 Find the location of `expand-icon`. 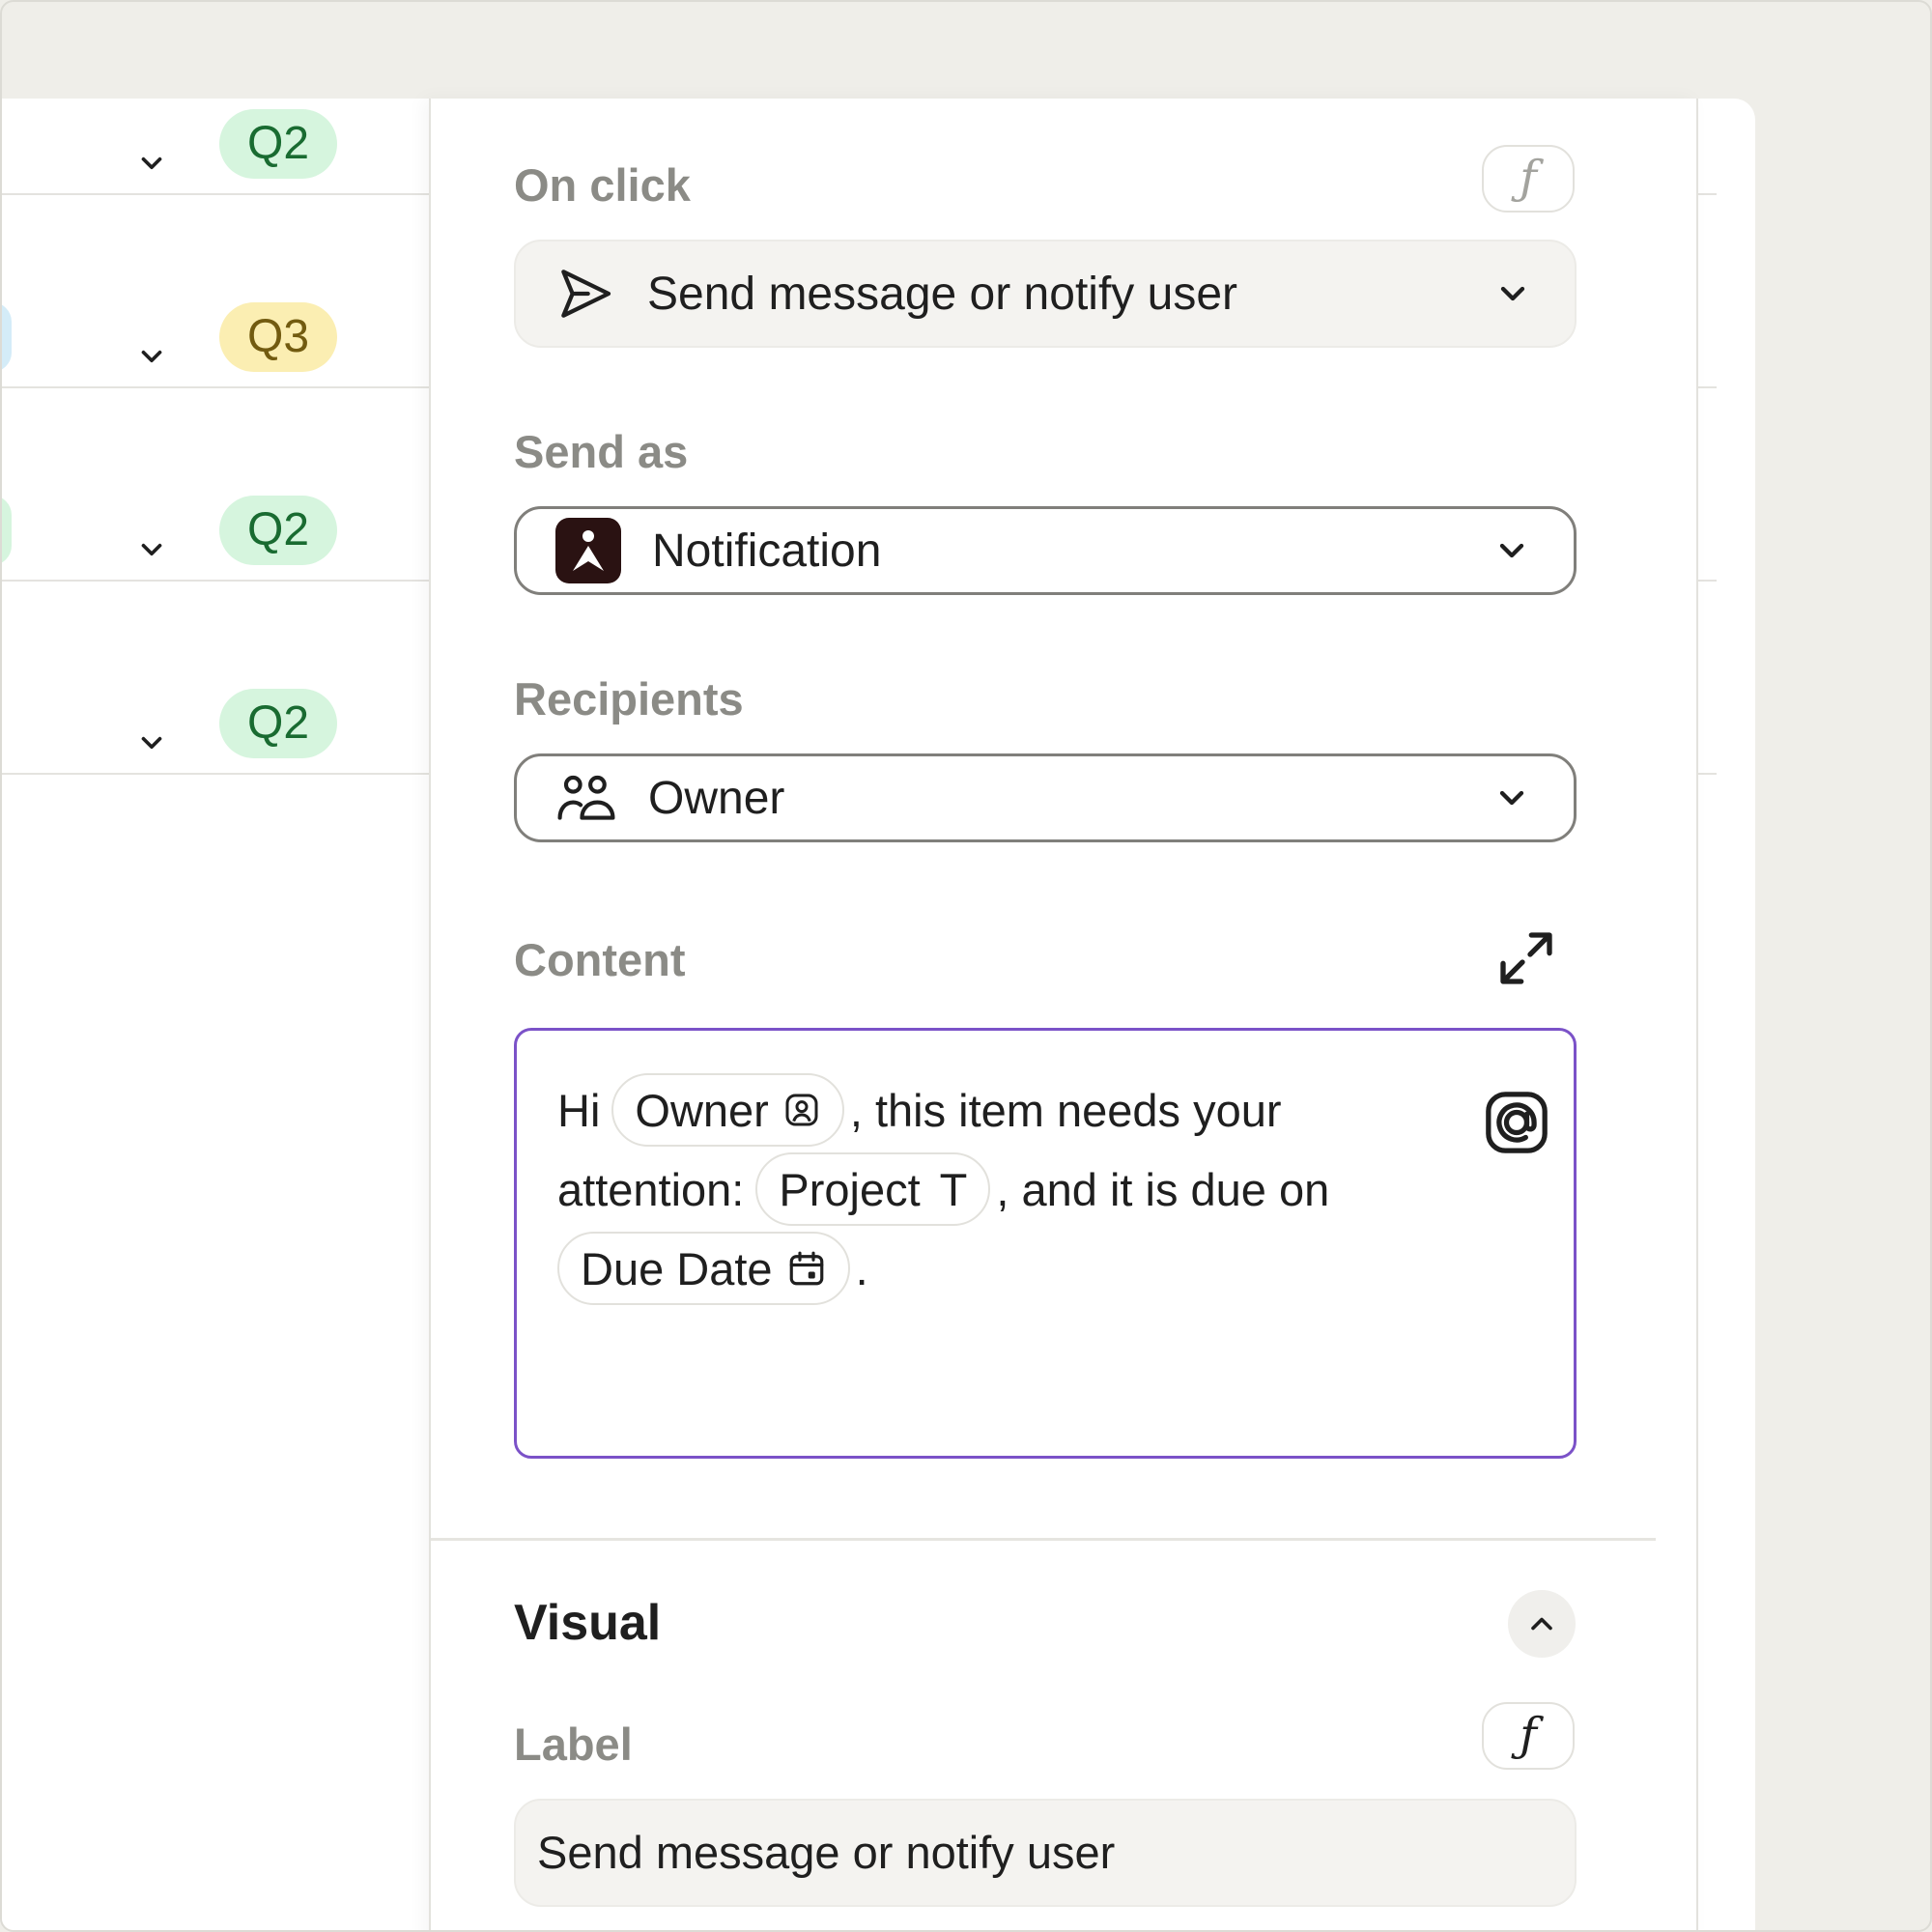

expand-icon is located at coordinates (1526, 958).